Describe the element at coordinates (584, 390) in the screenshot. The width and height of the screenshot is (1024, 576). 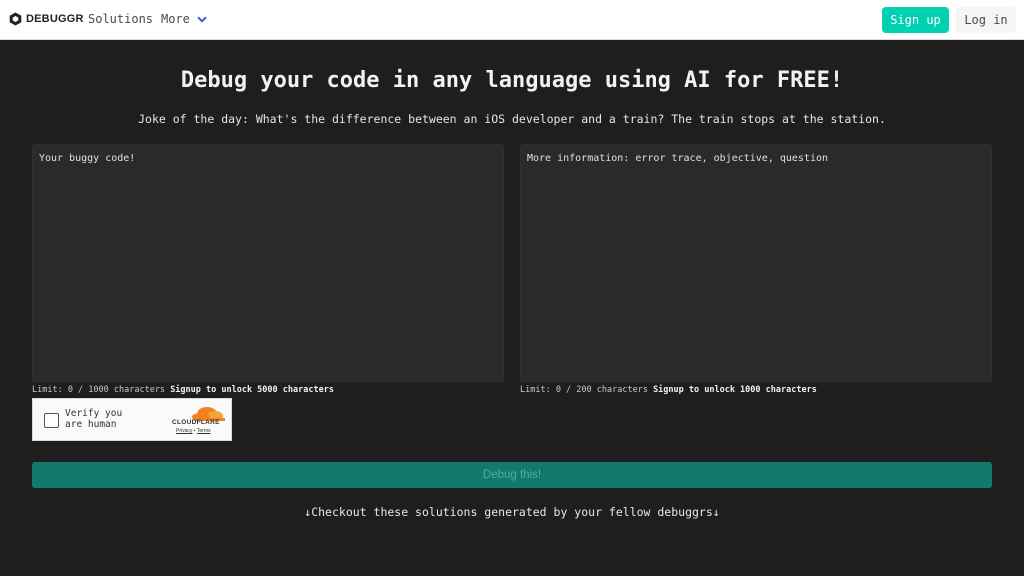
I see `info-limit-counter: Limit: 0 / 200 characters` at that location.